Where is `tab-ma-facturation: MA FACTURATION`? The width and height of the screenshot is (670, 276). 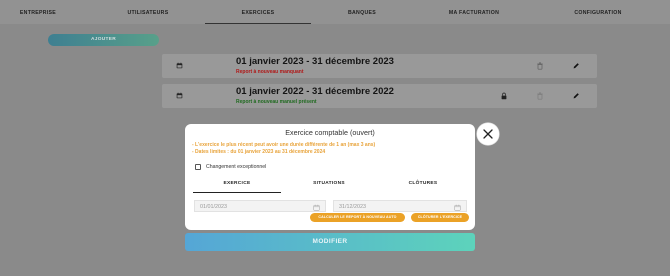 tab-ma-facturation: MA FACTURATION is located at coordinates (474, 12).